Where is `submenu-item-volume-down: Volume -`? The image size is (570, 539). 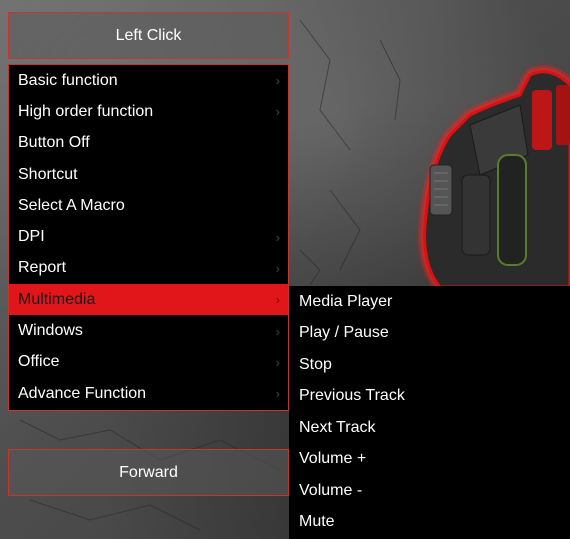
submenu-item-volume-down: Volume - is located at coordinates (429, 491).